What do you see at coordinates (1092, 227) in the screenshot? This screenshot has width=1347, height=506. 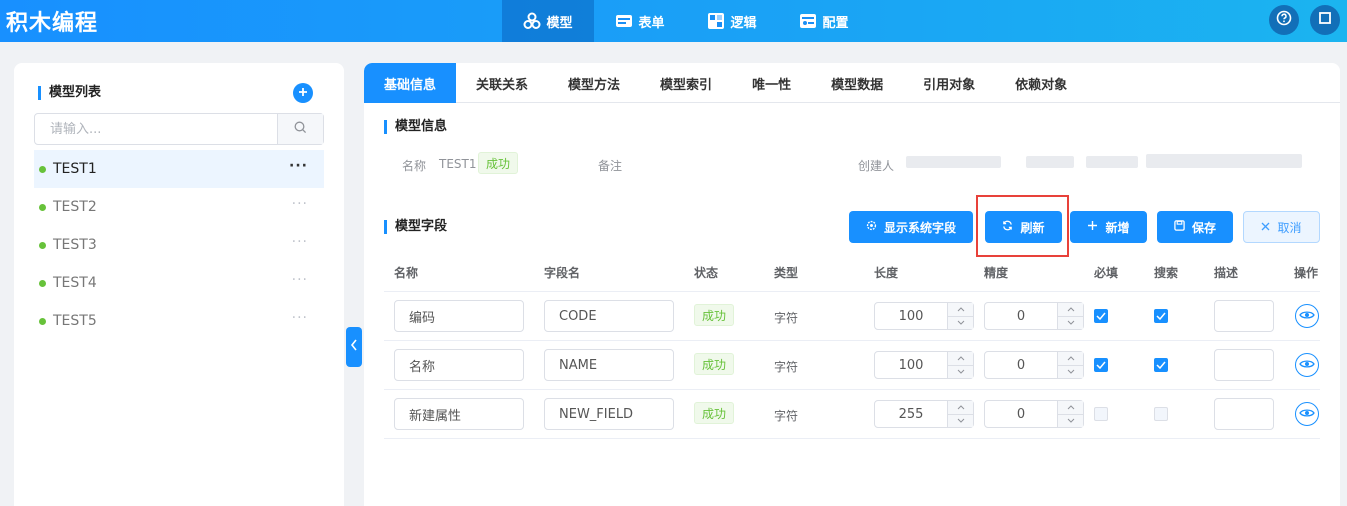 I see `plus-icon` at bounding box center [1092, 227].